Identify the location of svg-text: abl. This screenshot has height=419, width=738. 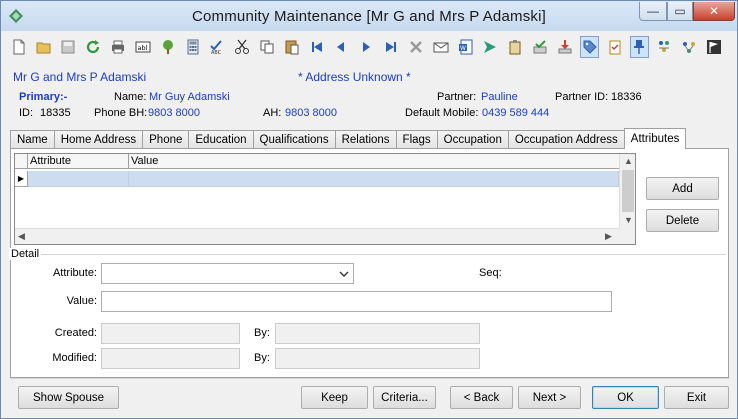
(142, 48).